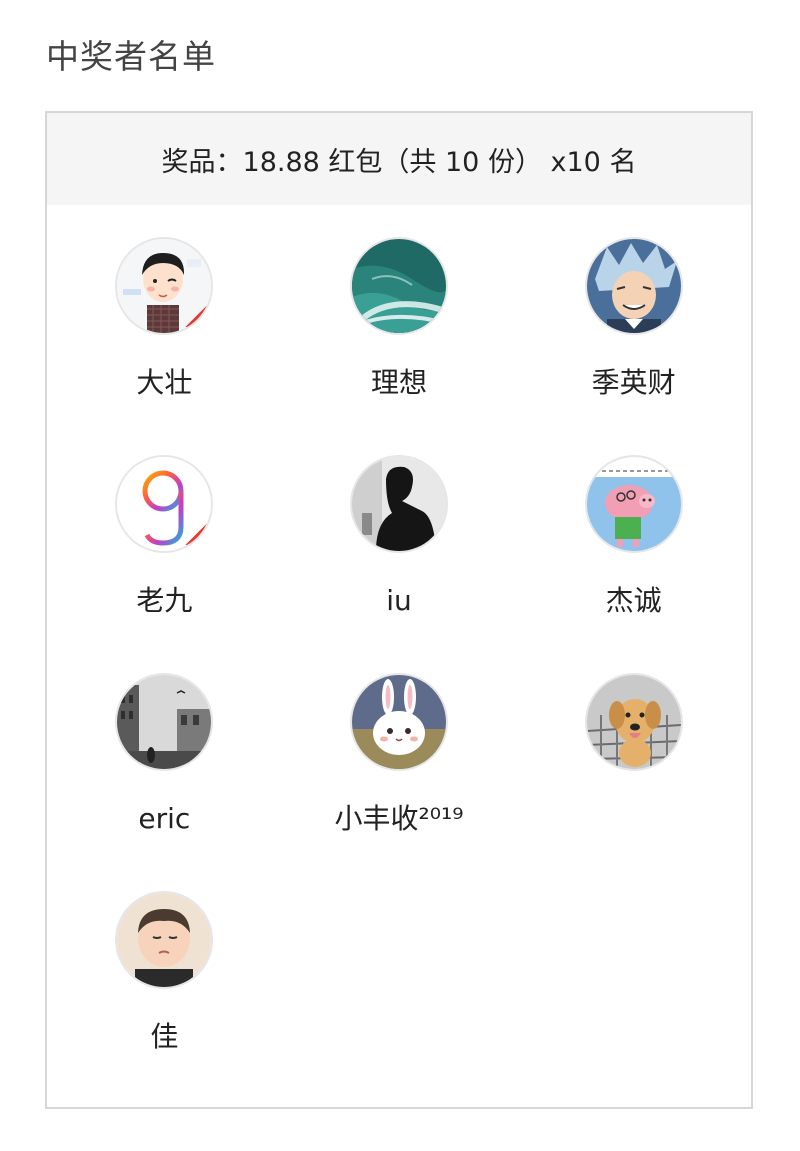 The width and height of the screenshot is (800, 1151). What do you see at coordinates (633, 346) in the screenshot?
I see `winner-item: 季英财` at bounding box center [633, 346].